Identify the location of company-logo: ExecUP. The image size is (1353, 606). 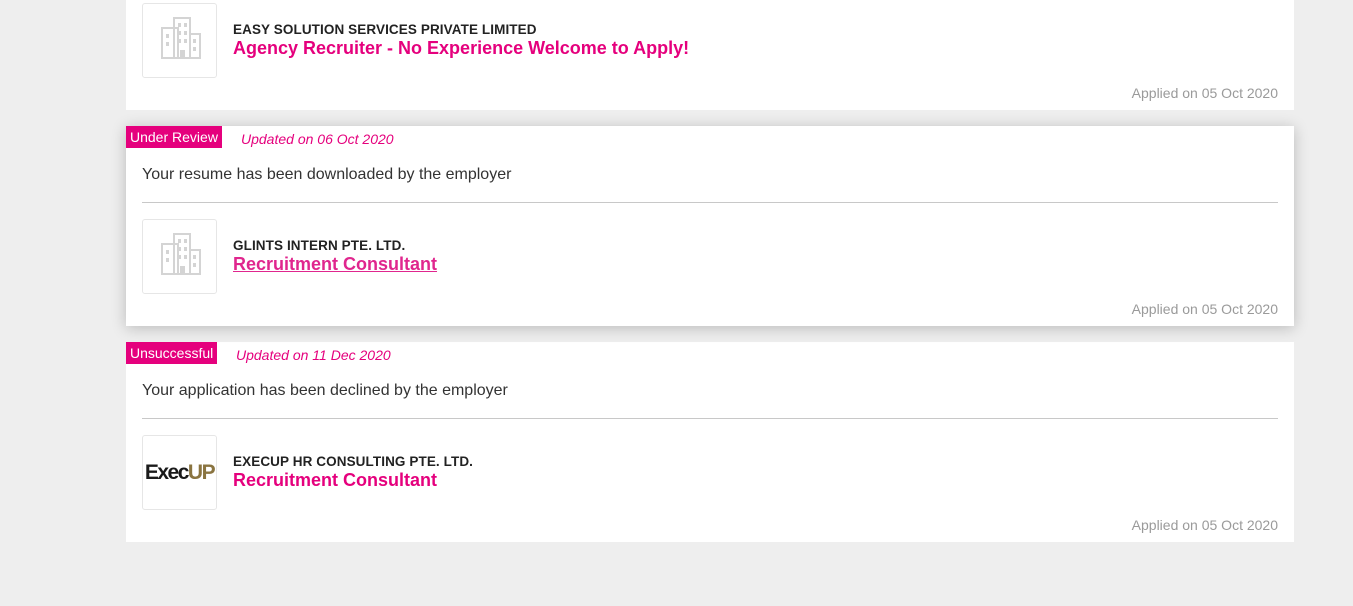
(179, 472).